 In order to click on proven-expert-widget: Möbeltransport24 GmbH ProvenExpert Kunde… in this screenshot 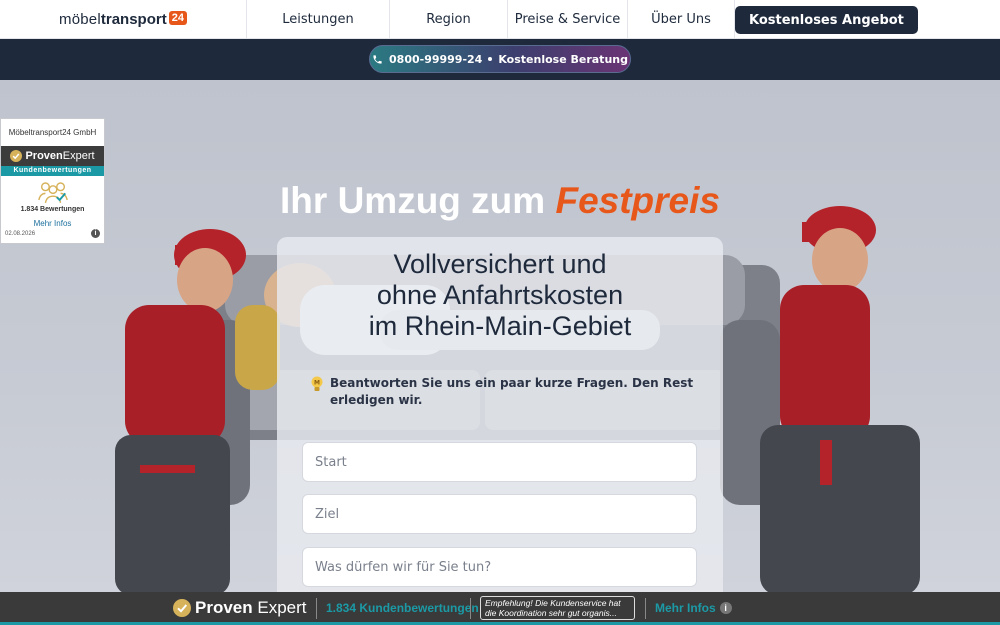, I will do `click(52, 181)`.